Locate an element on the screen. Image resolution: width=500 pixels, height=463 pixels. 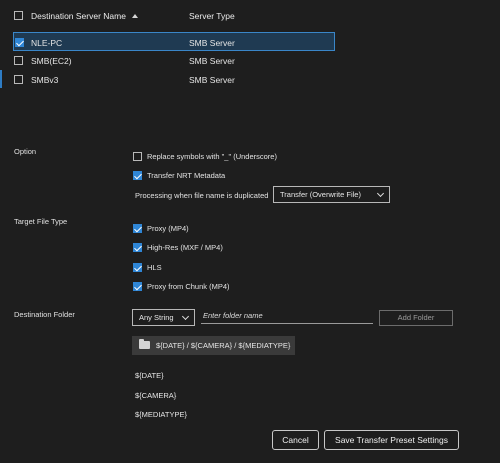
folder-path-bar: ${DATE} / ${CAMERA} / ${MEDIATYPE} is located at coordinates (213, 345).